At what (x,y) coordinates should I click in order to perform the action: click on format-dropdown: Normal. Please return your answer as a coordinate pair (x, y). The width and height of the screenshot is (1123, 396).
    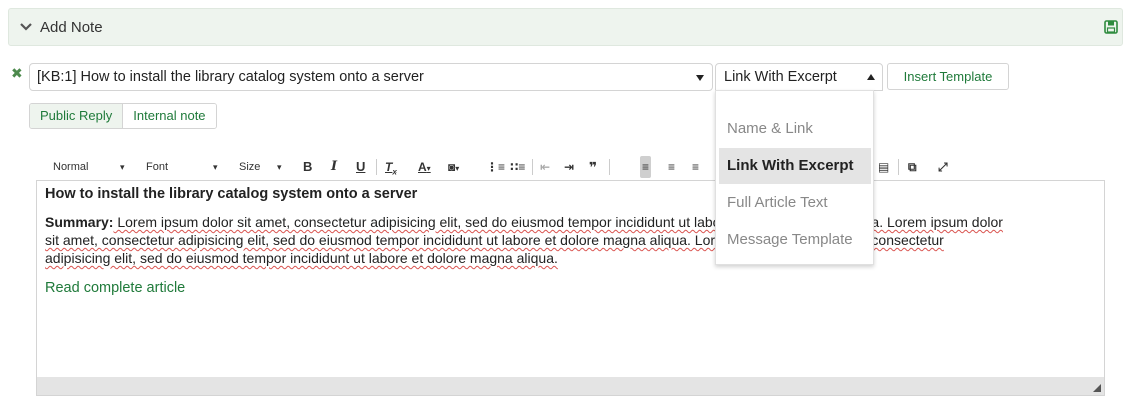
    Looking at the image, I should click on (70, 167).